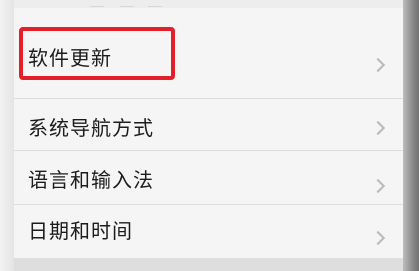  I want to click on left-rail, so click(7, 135).